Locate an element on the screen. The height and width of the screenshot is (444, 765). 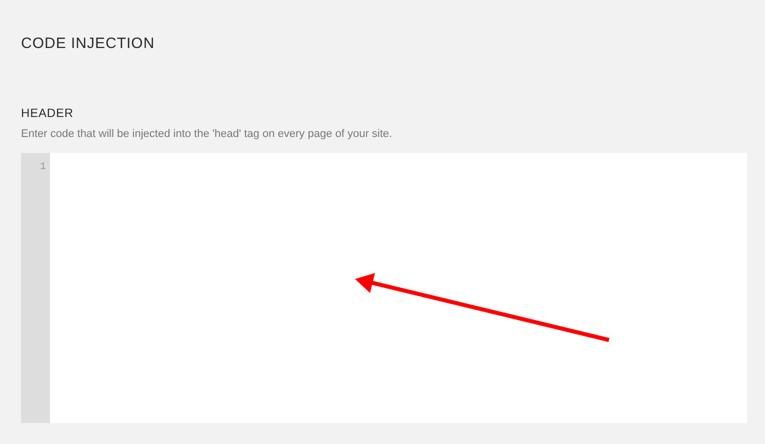
section-heading: HEADER is located at coordinates (47, 113).